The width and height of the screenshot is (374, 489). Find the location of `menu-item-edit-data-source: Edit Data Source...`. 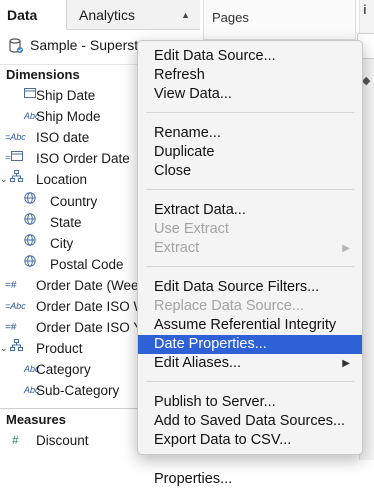

menu-item-edit-data-source: Edit Data Source... is located at coordinates (250, 56).